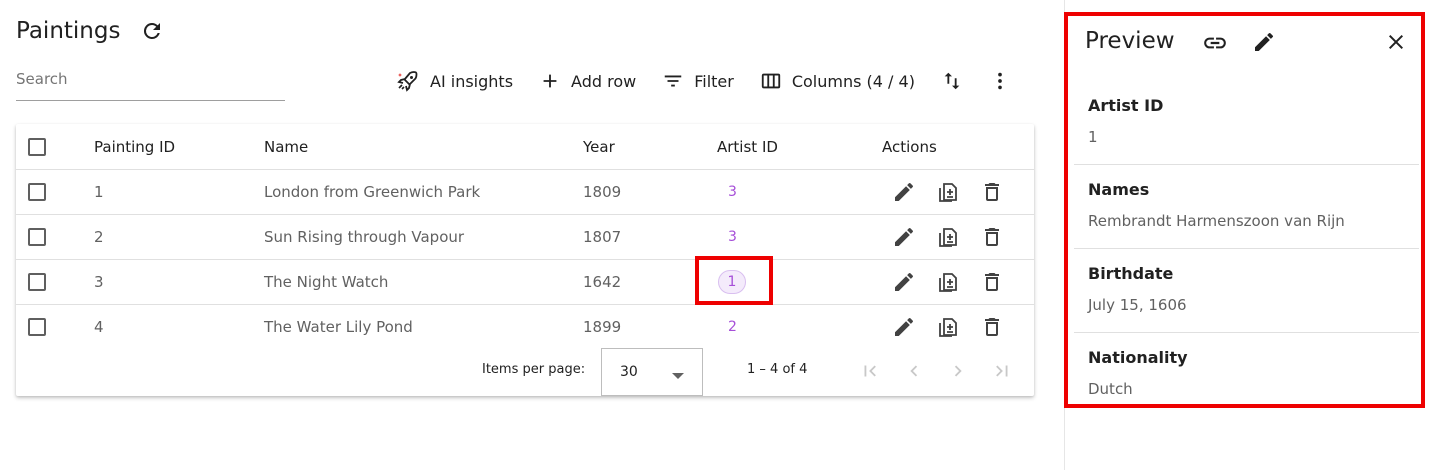 The height and width of the screenshot is (470, 1429). Describe the element at coordinates (732, 327) in the screenshot. I see `artist-id-link: 2` at that location.